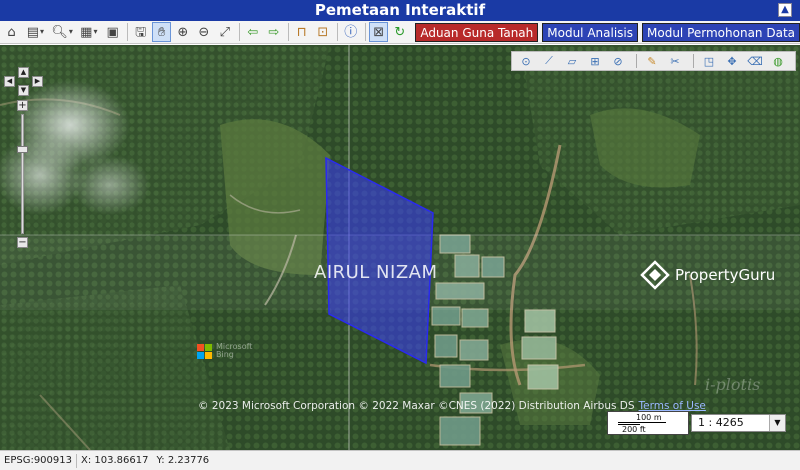  What do you see at coordinates (62, 32) in the screenshot?
I see `zoom-dropdown-button: 🔍︎ ▾` at bounding box center [62, 32].